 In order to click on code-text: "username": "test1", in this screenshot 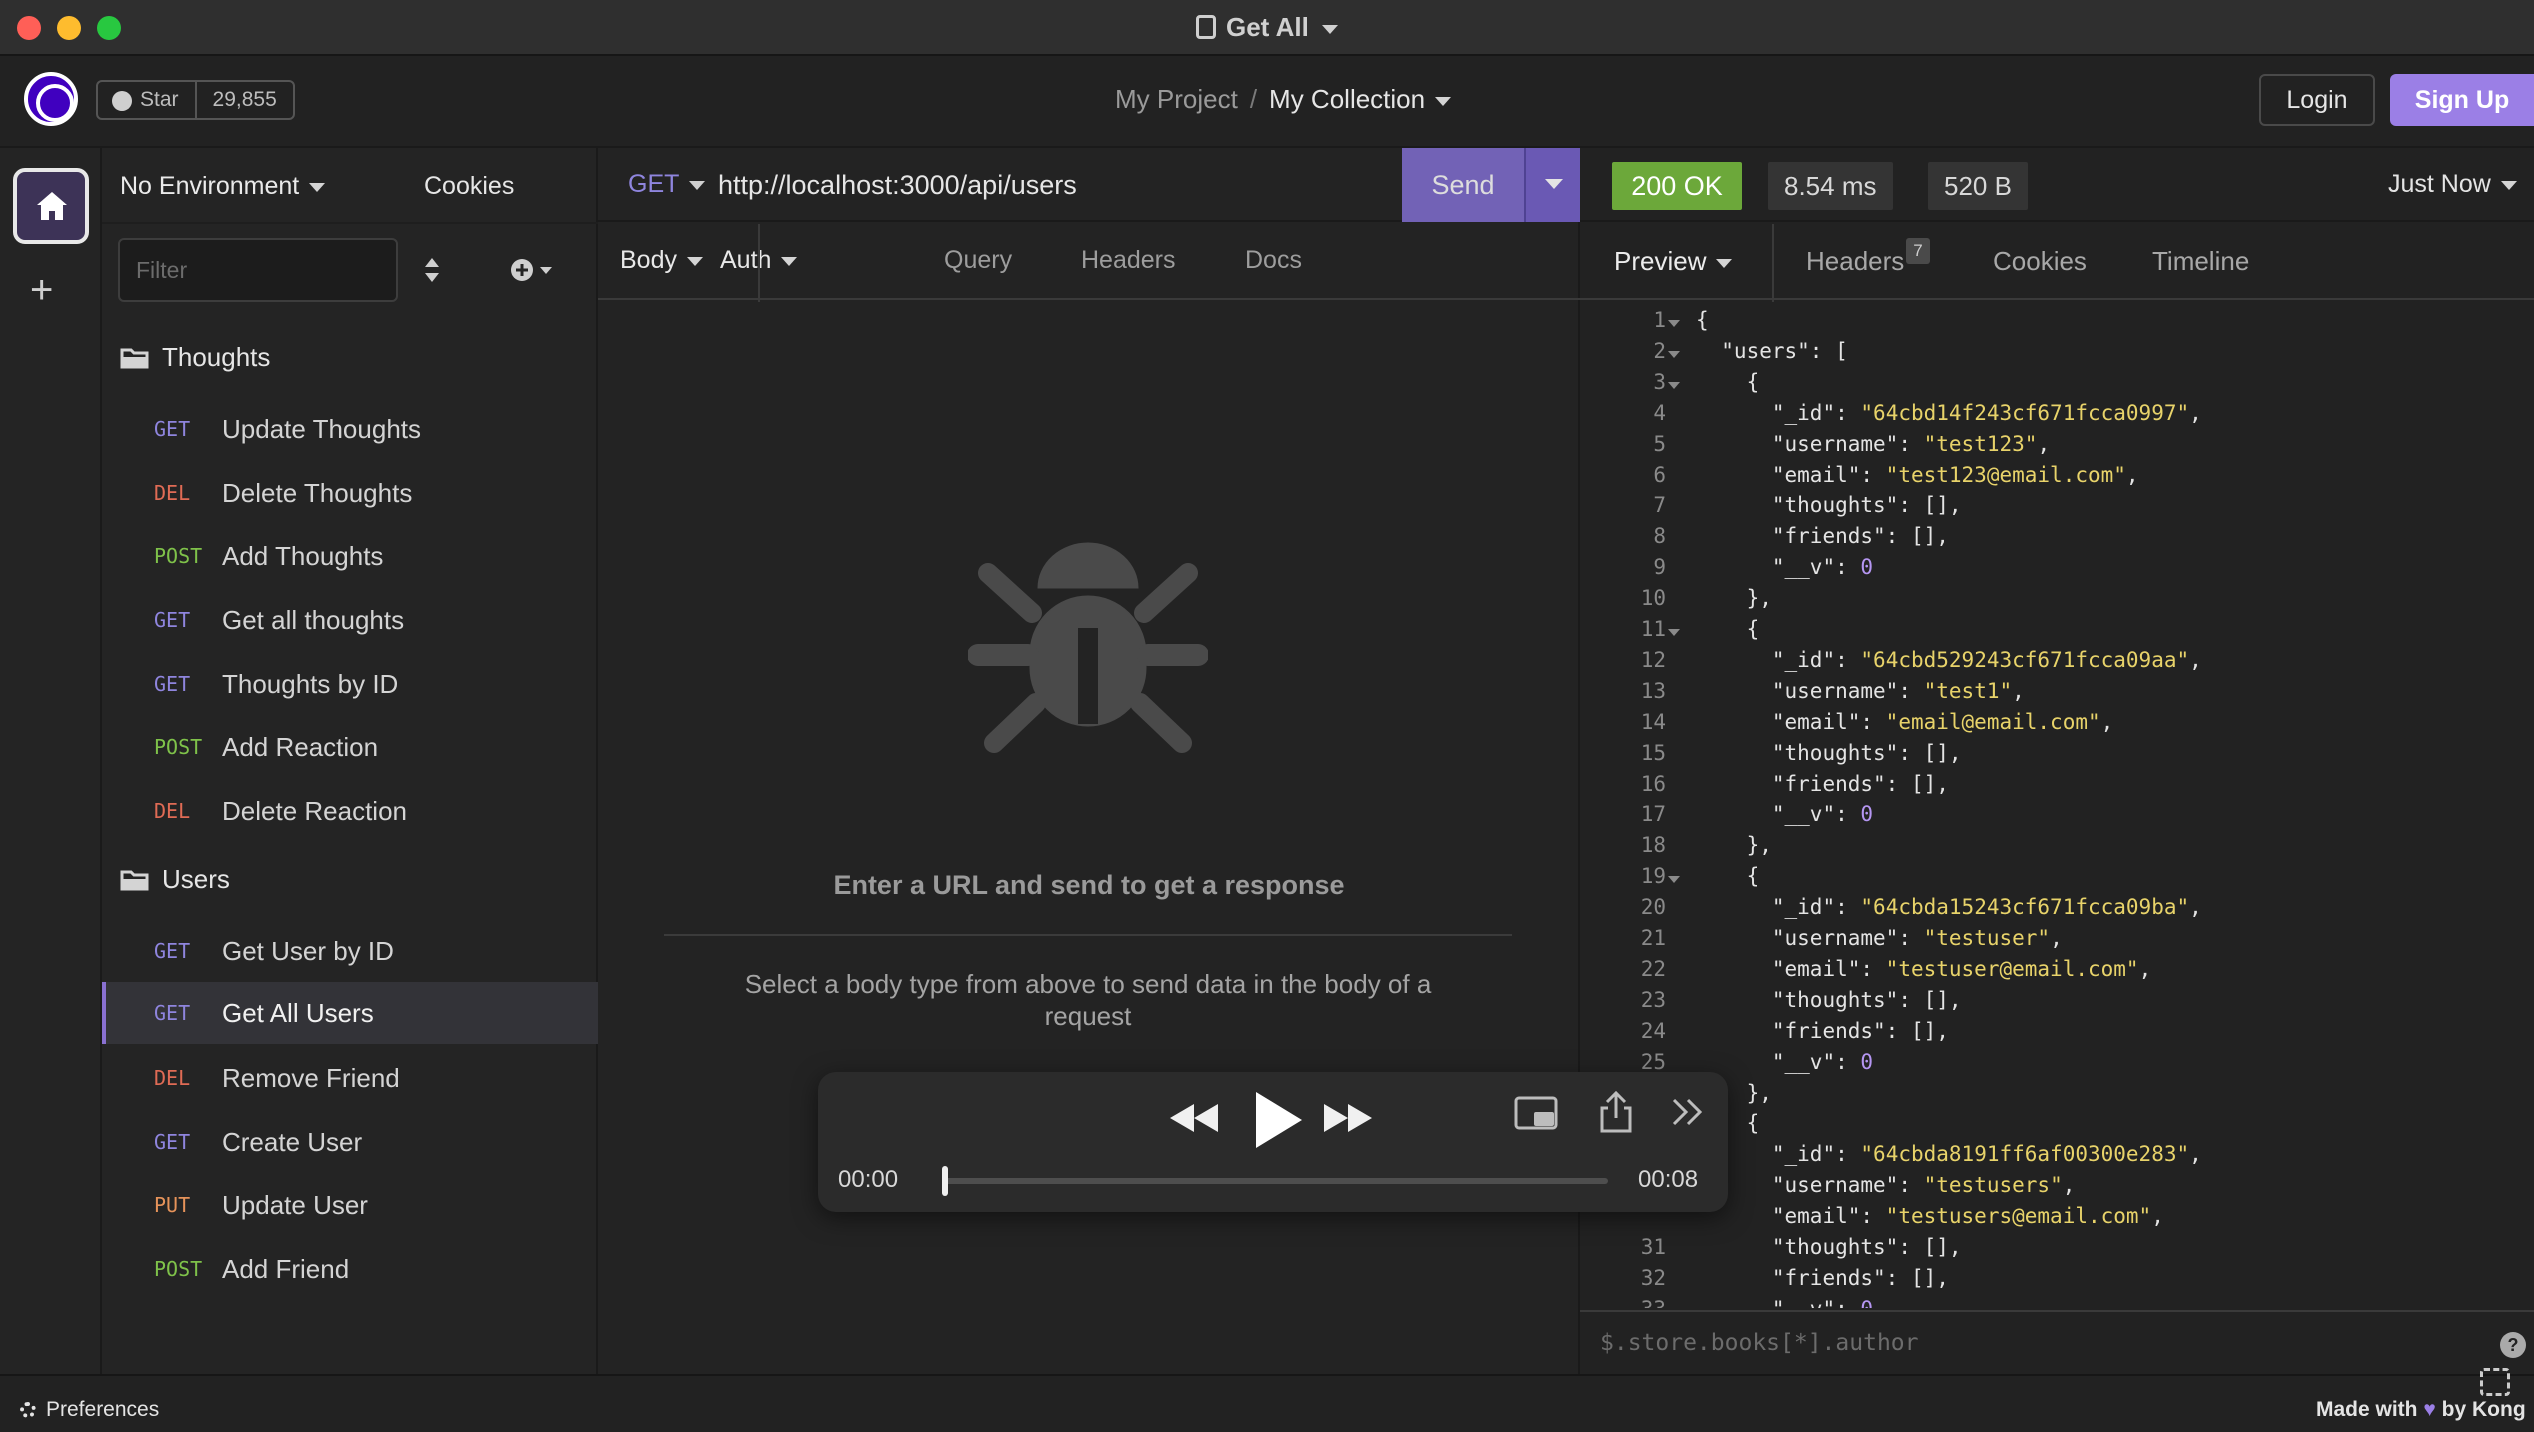, I will do `click(1860, 690)`.